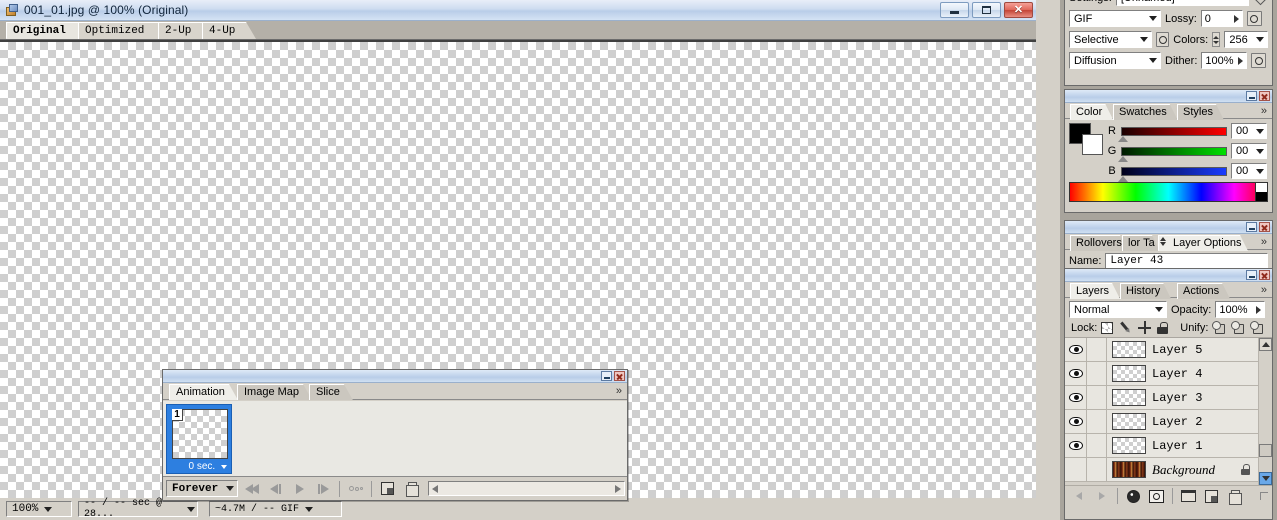  I want to click on scroll-thumb, so click(1265, 450).